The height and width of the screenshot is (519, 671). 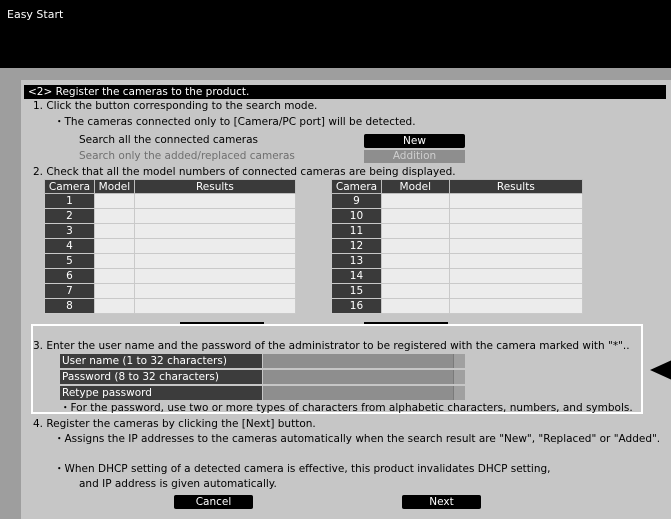 I want to click on table-row: 5, so click(x=170, y=261).